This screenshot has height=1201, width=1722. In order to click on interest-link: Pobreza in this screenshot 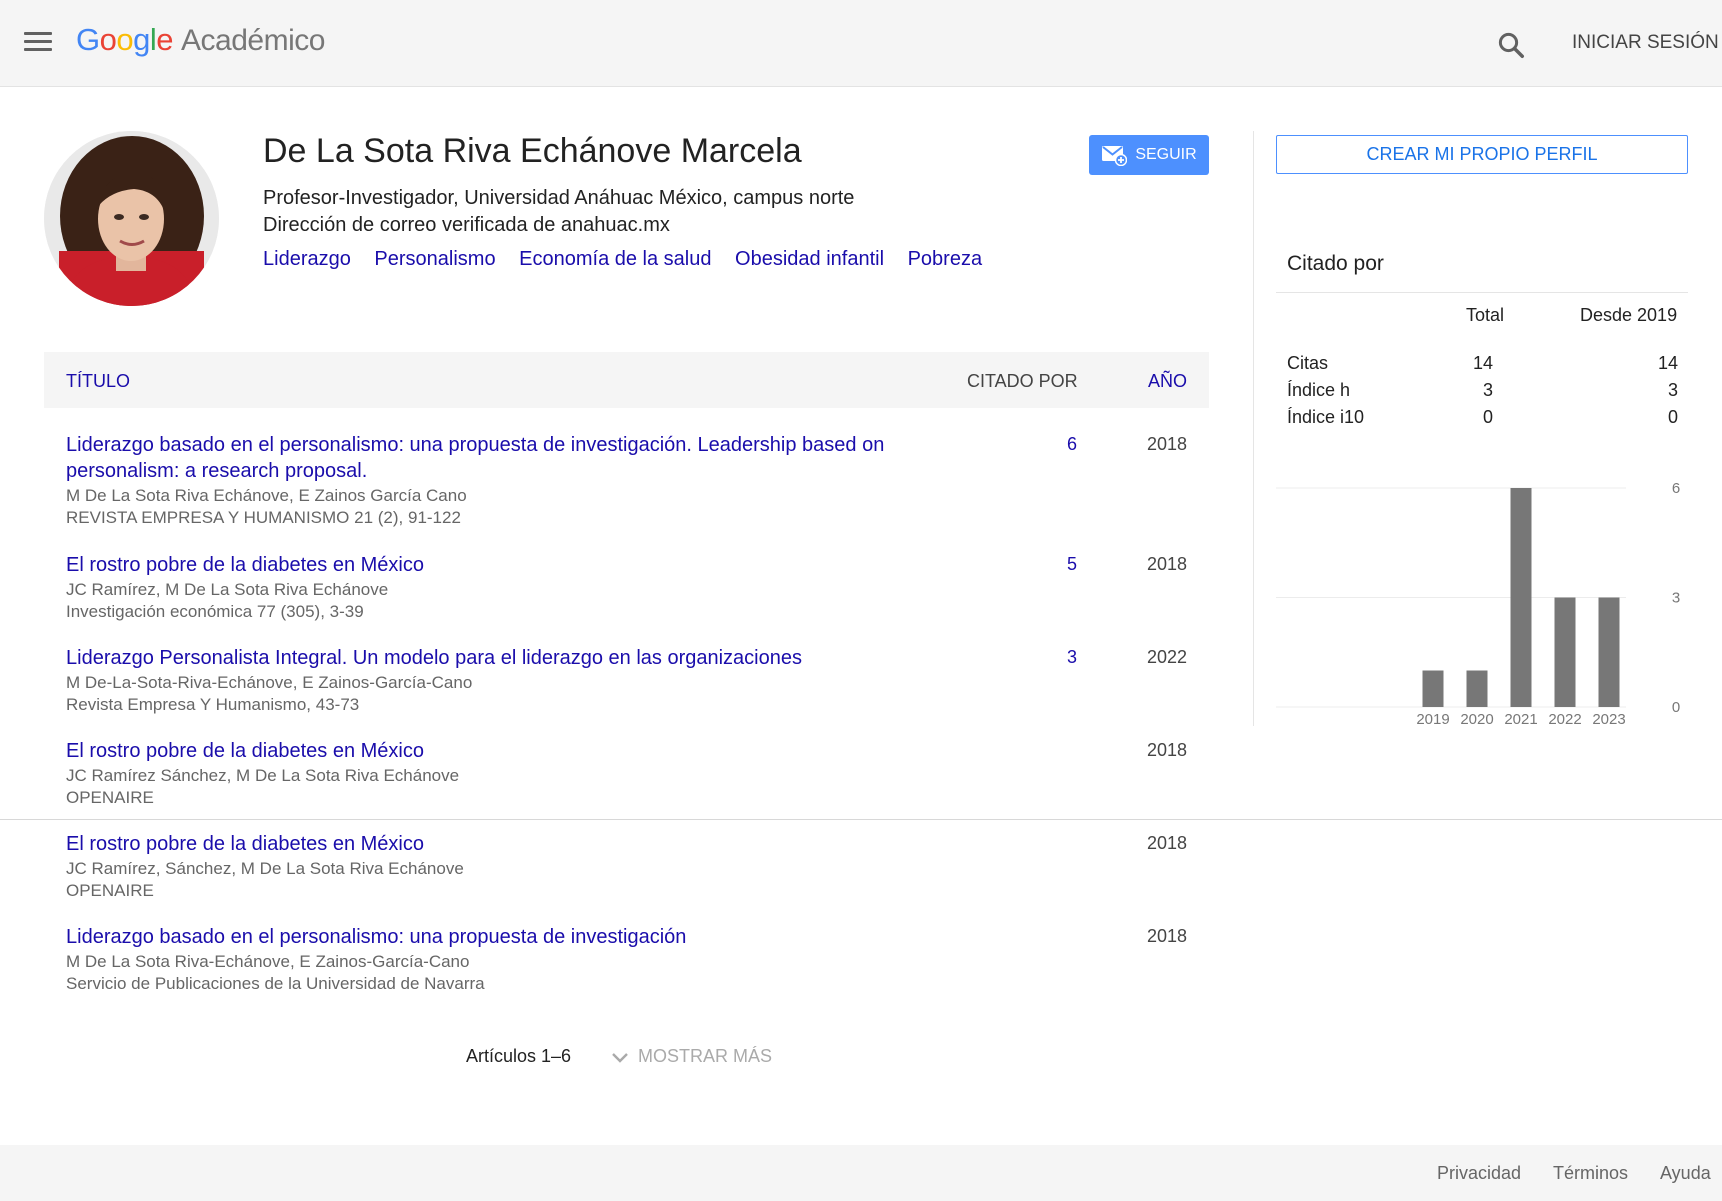, I will do `click(945, 259)`.